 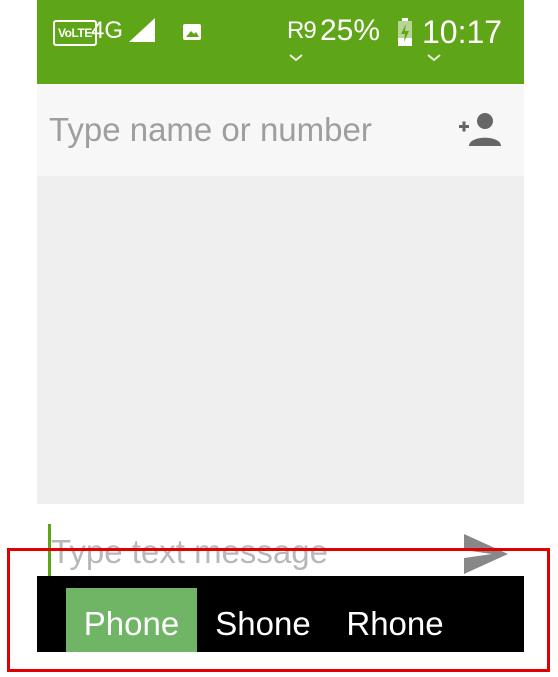 What do you see at coordinates (405, 32) in the screenshot?
I see `battery-charging-icon` at bounding box center [405, 32].